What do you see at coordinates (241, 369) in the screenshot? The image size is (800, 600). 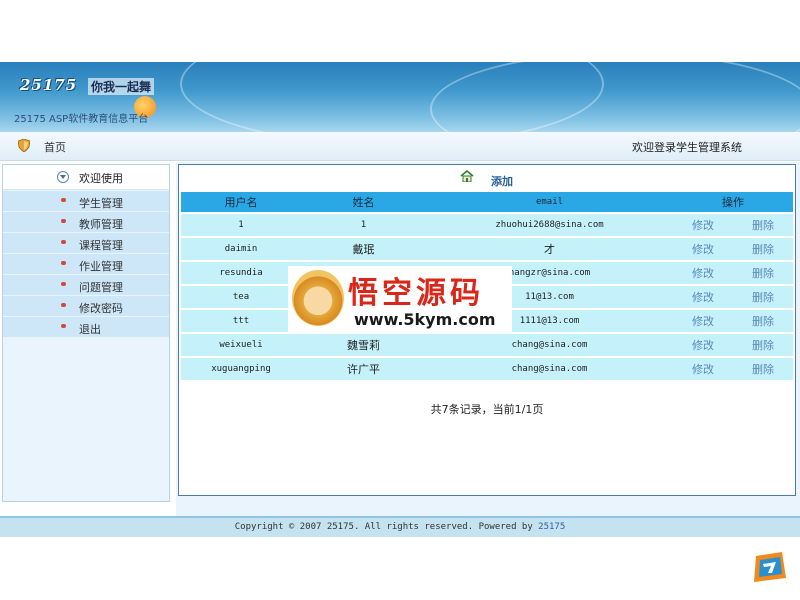 I see `cell-username: xuguangping` at bounding box center [241, 369].